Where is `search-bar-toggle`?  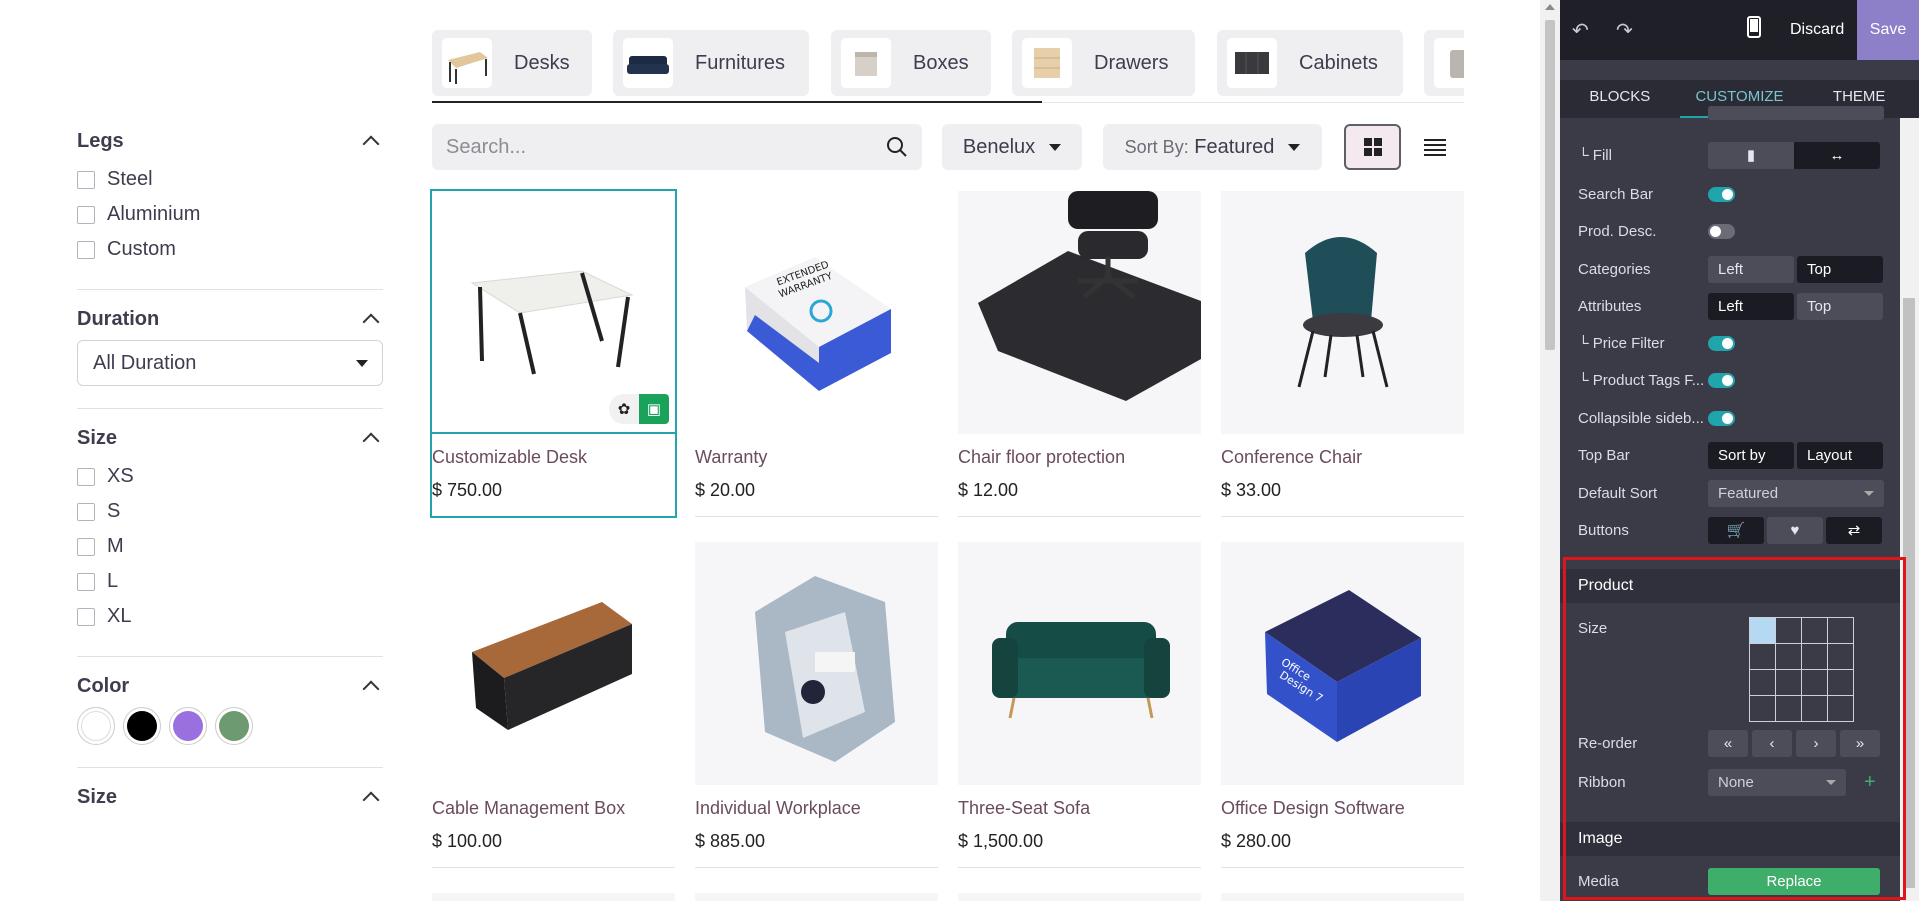
search-bar-toggle is located at coordinates (1721, 194).